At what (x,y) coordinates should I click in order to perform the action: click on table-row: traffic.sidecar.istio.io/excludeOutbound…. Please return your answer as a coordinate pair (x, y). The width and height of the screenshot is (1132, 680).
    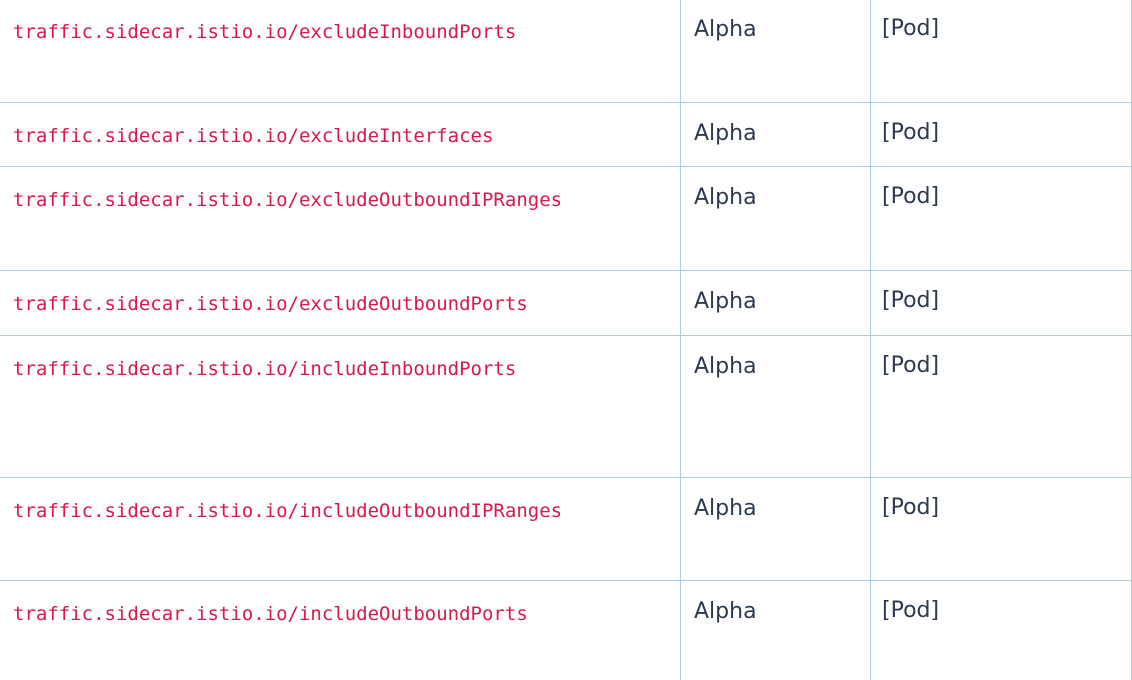
    Looking at the image, I should click on (565, 303).